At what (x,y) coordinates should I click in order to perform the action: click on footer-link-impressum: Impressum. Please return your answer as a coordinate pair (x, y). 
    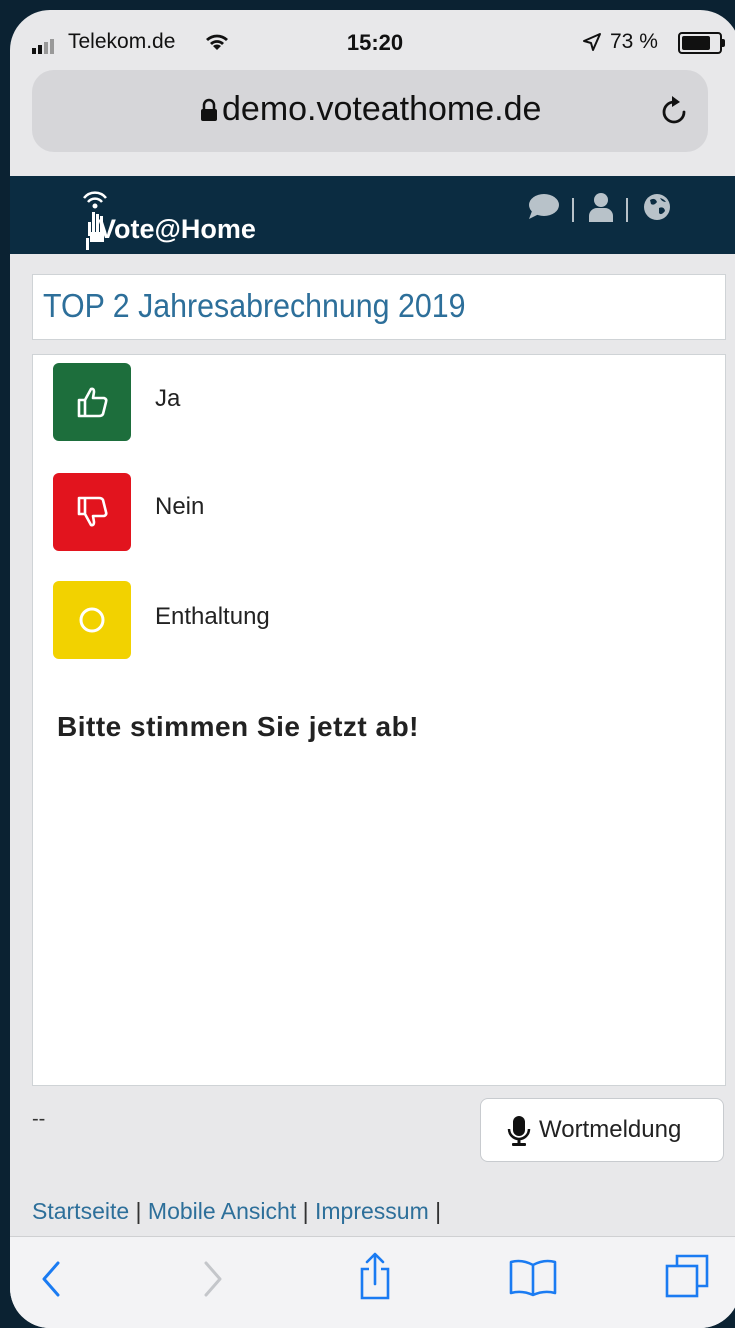
    Looking at the image, I should click on (372, 1211).